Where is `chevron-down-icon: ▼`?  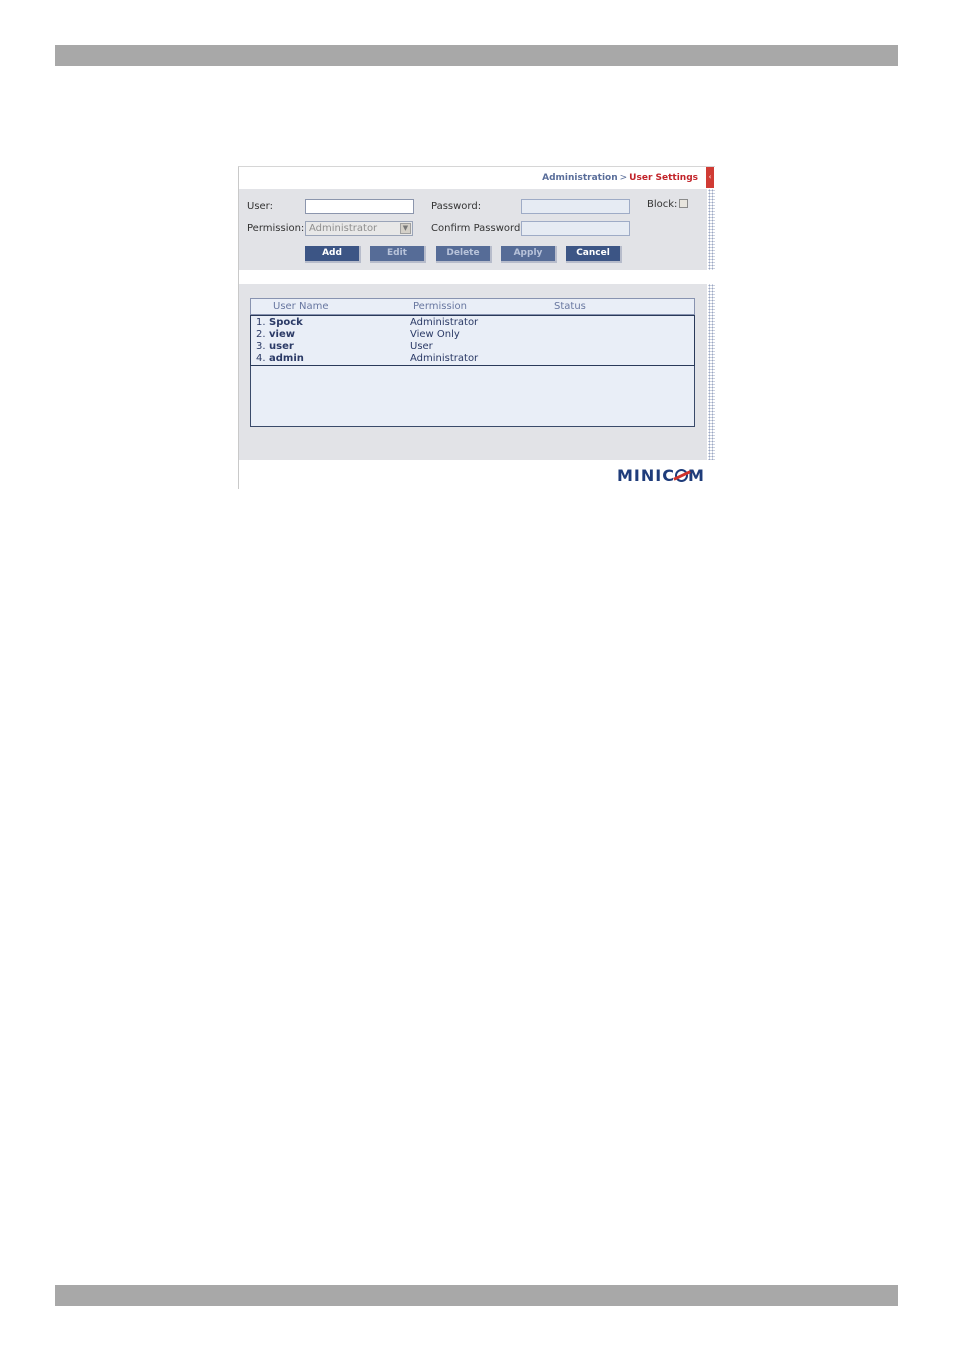
chevron-down-icon: ▼ is located at coordinates (405, 228).